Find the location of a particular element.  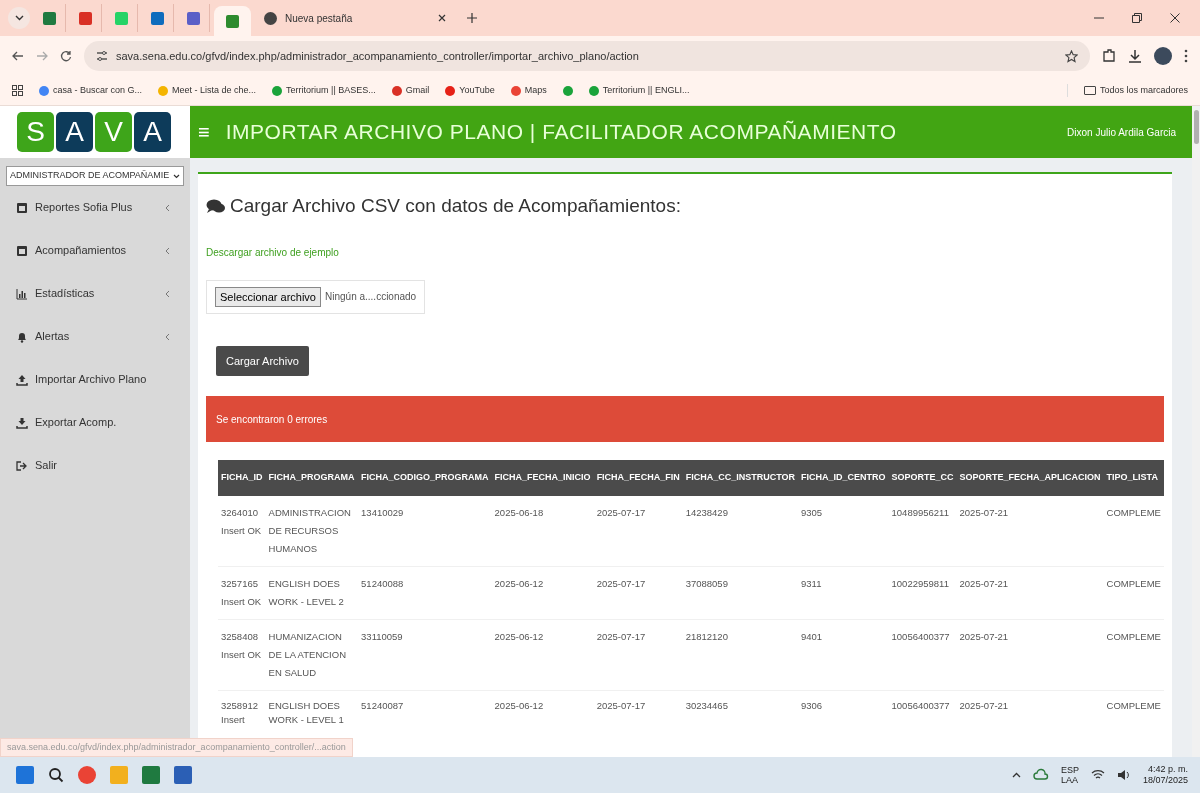

address-bar: sava.sena.edu.co/gfvd/index.php/administrador_acompanamiento_controller/importar_archivo_plano/action is located at coordinates (587, 56).